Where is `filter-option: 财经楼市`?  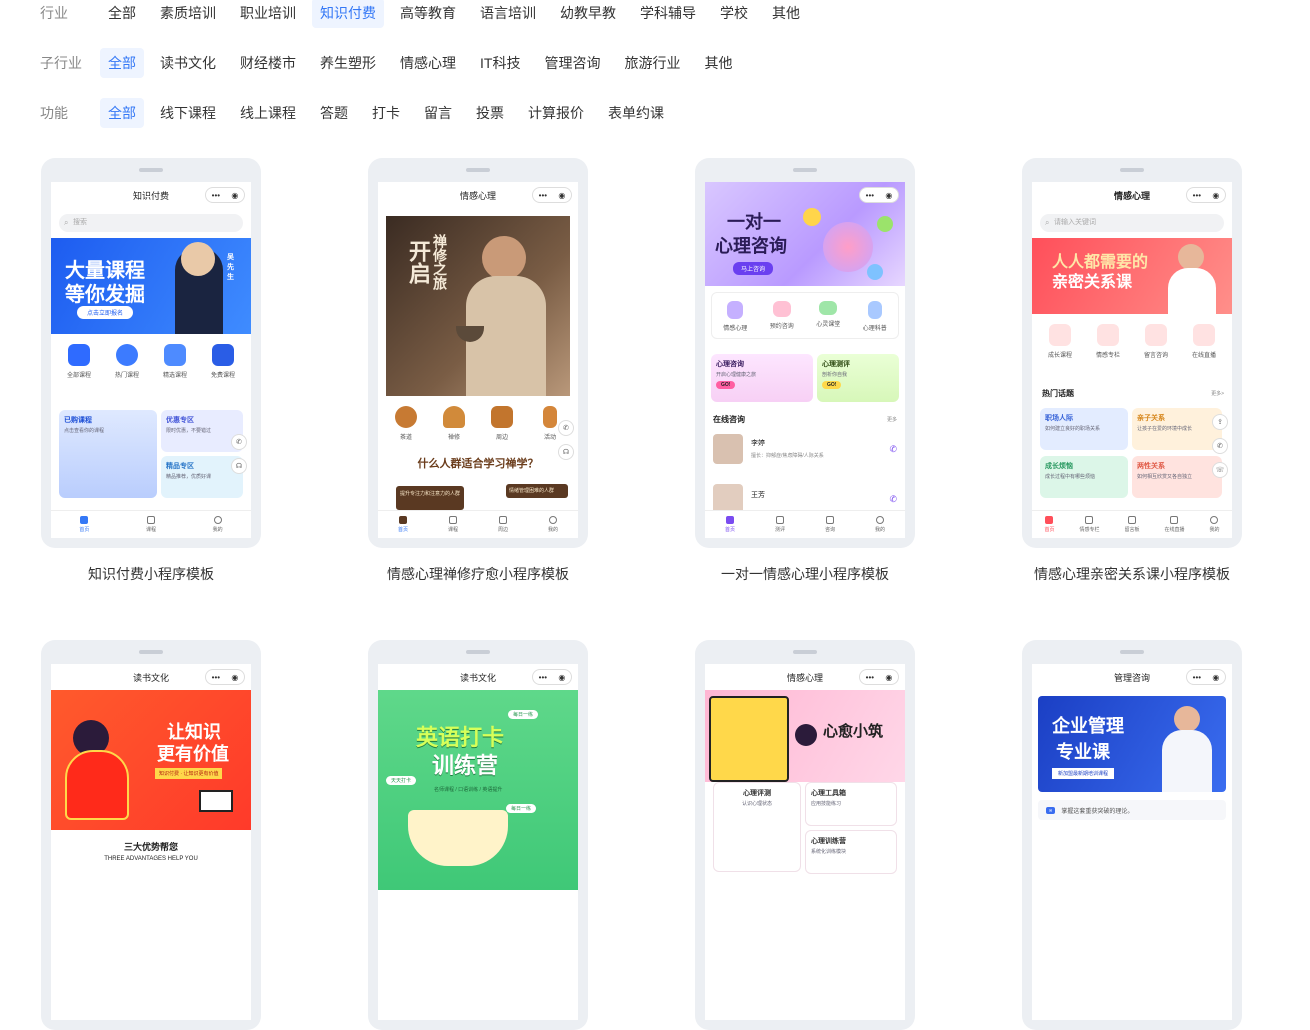
filter-option: 财经楼市 is located at coordinates (268, 63).